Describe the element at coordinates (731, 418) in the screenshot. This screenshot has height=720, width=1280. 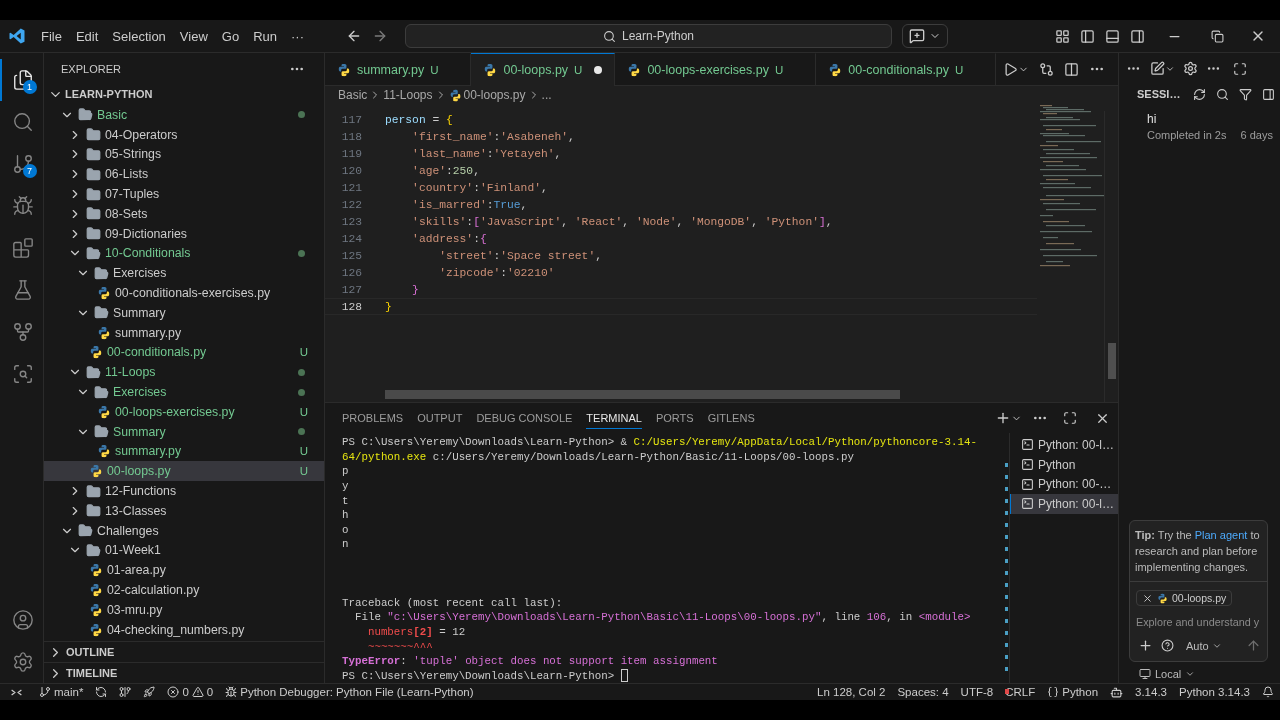
I see `panel-tab: GITLENS` at that location.